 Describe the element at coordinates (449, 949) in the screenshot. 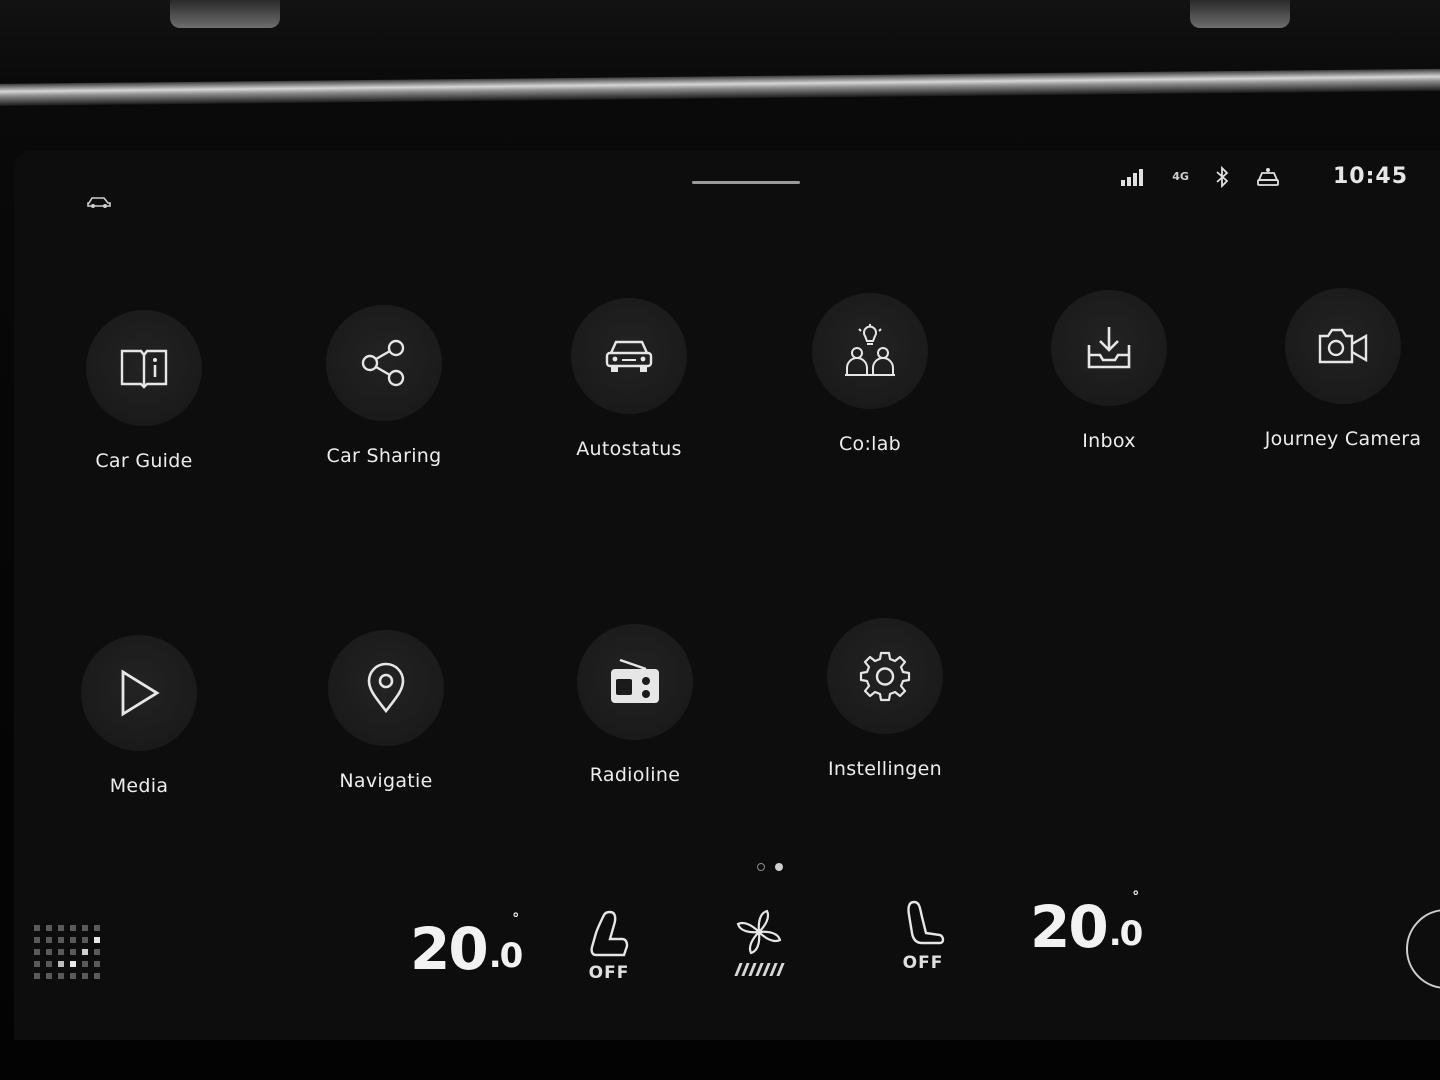

I see `left-temp-whole: 20` at that location.